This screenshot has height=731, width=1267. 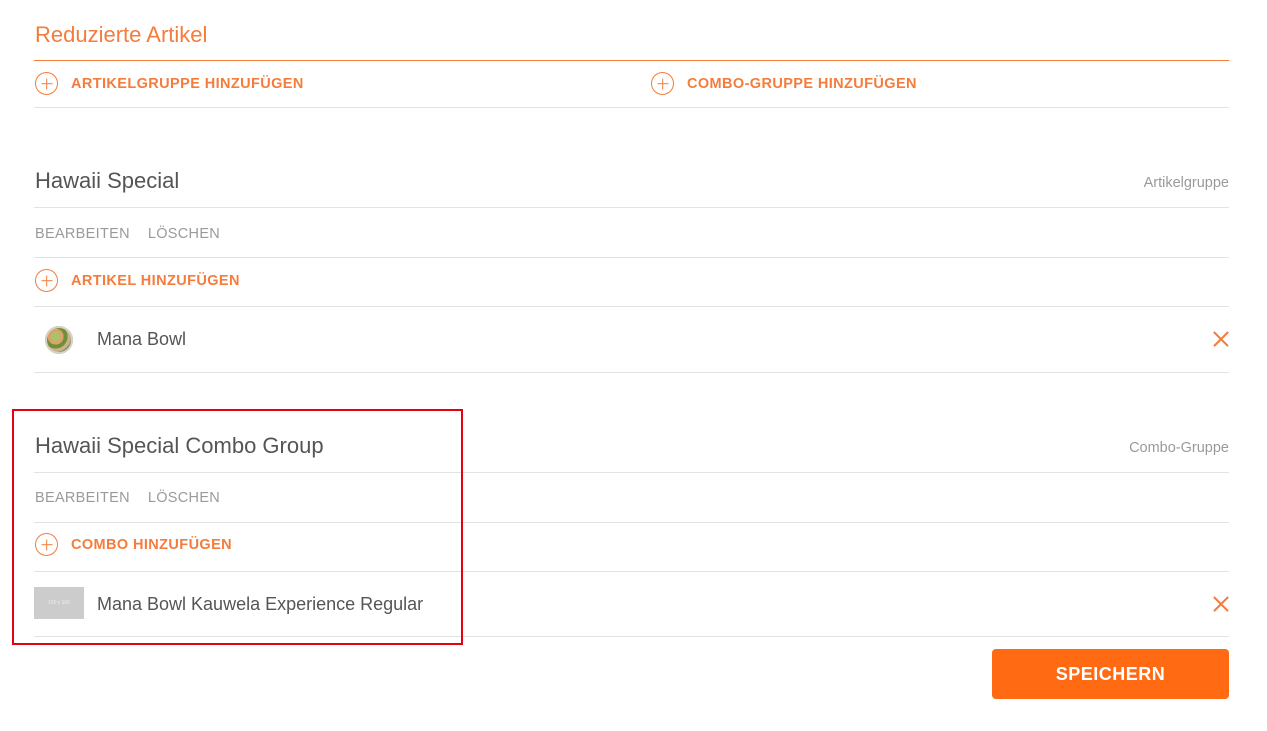 I want to click on bowl-image, so click(x=59, y=340).